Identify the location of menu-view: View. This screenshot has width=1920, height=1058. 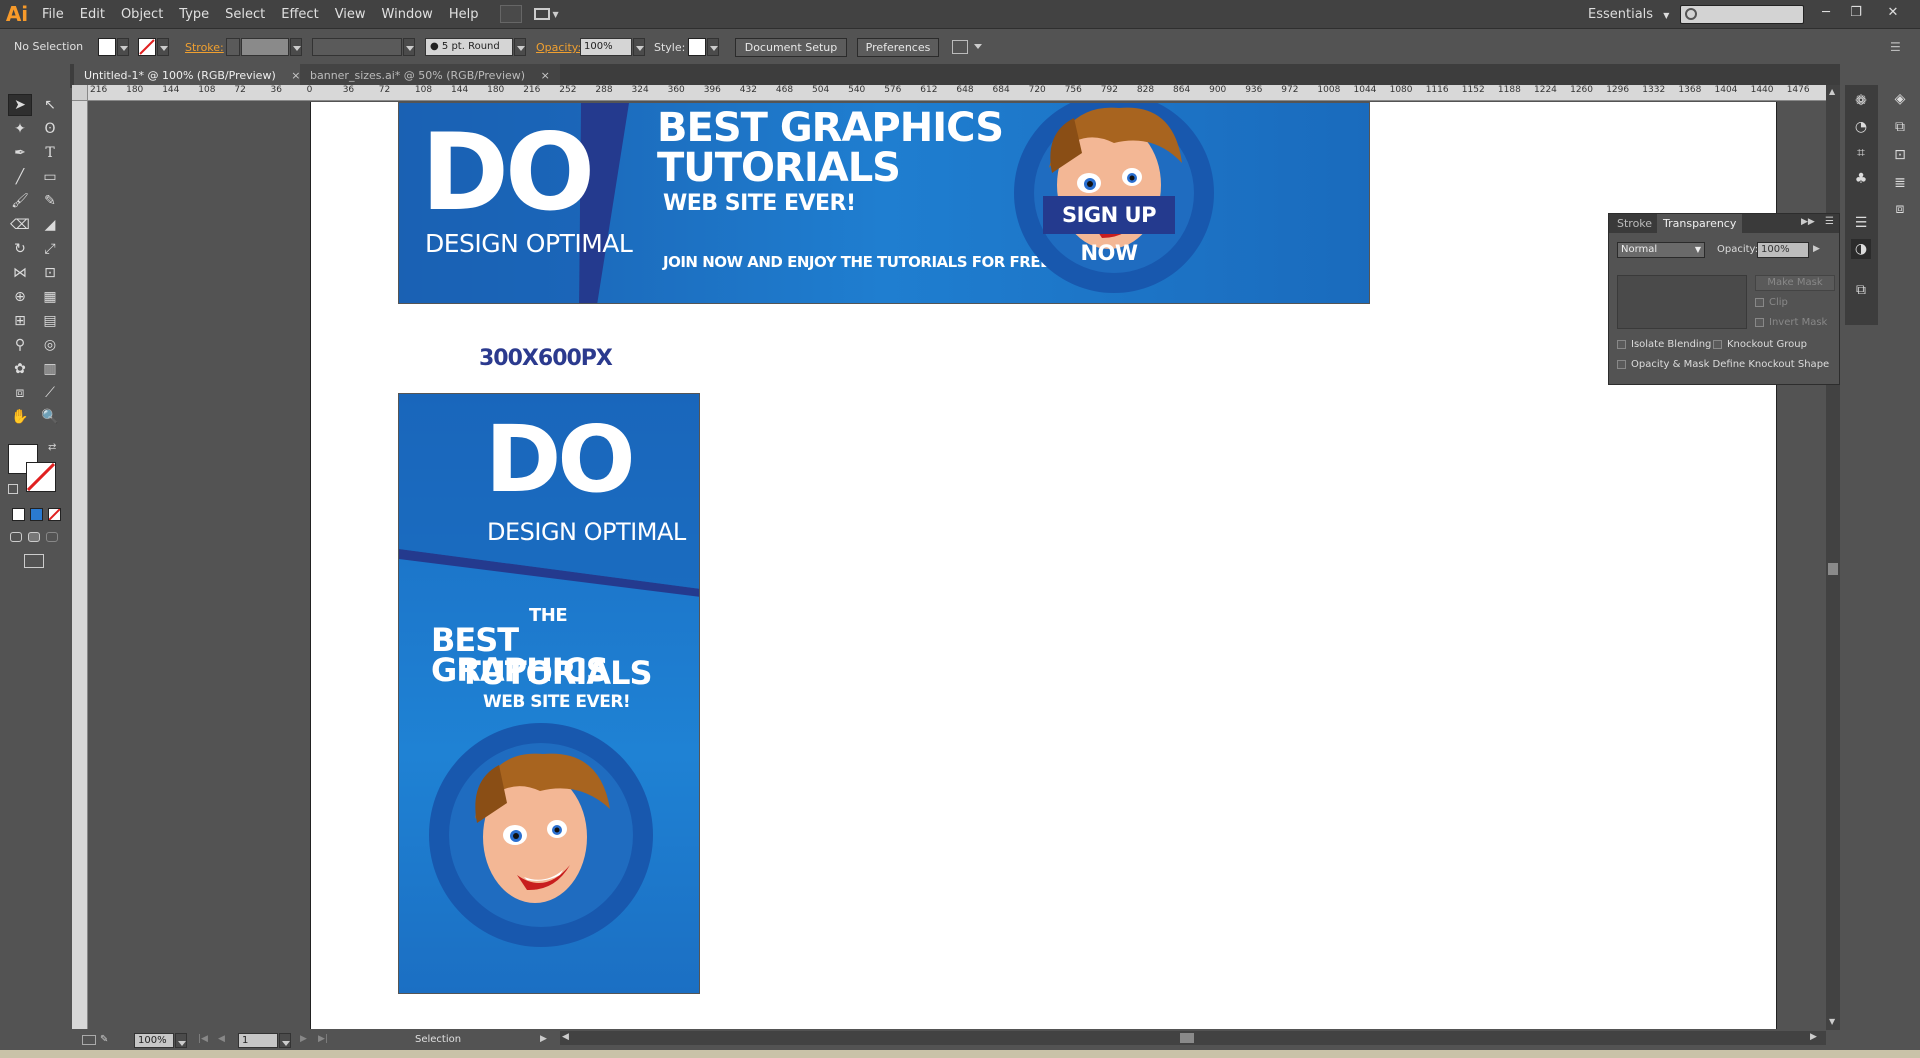
(350, 14).